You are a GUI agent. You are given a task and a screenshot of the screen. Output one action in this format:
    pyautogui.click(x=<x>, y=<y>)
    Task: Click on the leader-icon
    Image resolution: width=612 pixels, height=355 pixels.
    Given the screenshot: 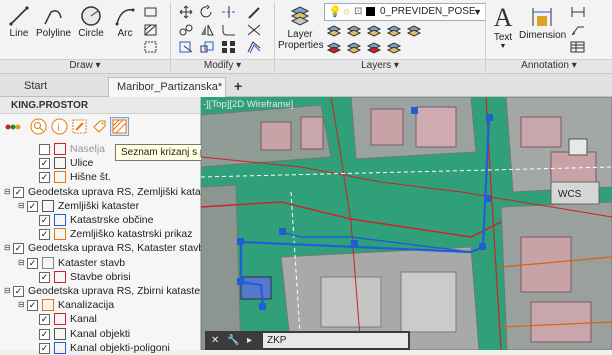 What is the action you would take?
    pyautogui.click(x=578, y=30)
    